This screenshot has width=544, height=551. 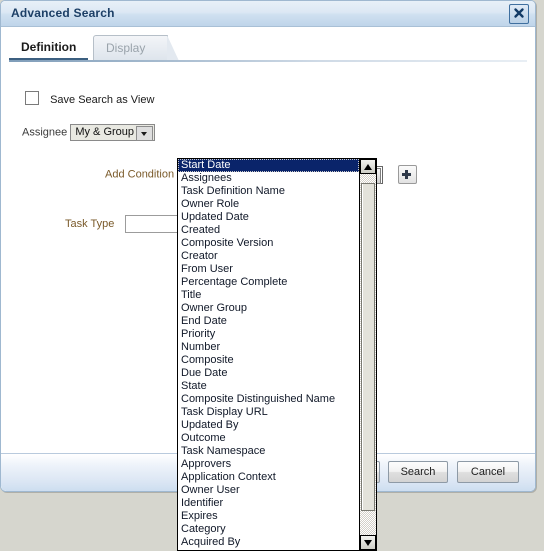 What do you see at coordinates (368, 542) in the screenshot?
I see `caret-down-icon` at bounding box center [368, 542].